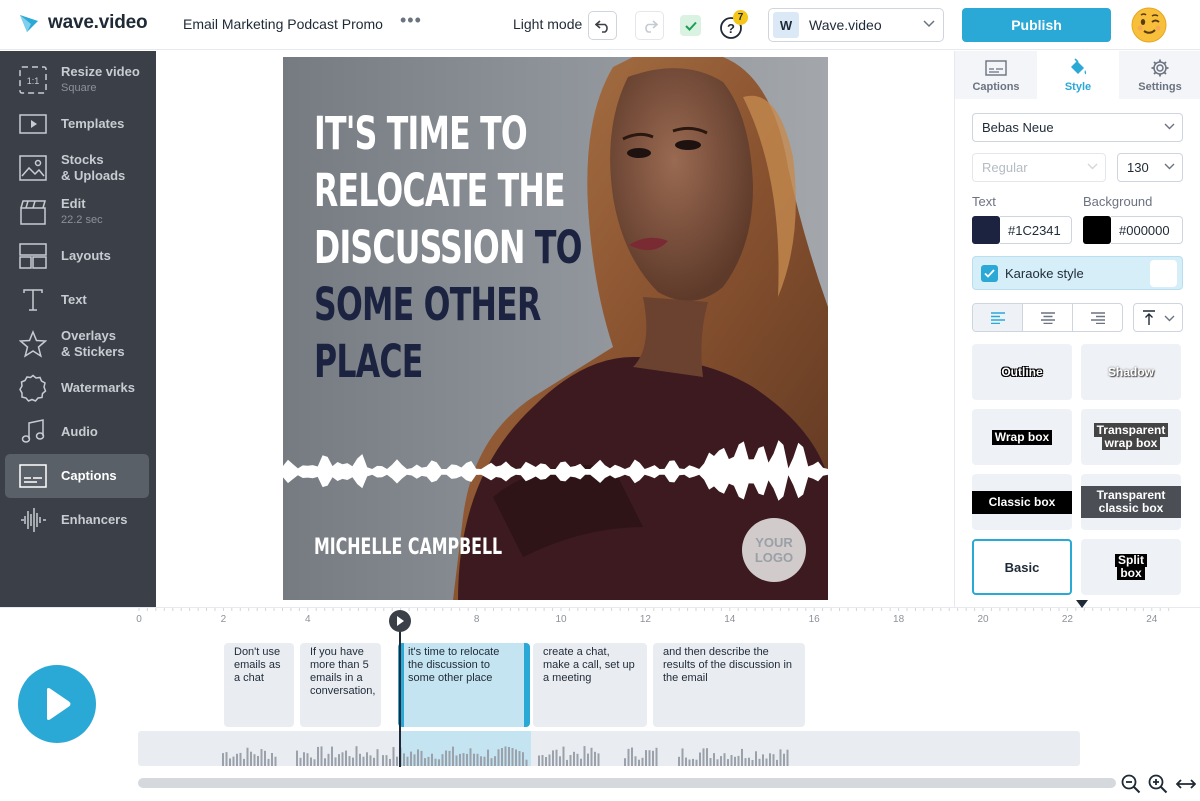 This screenshot has height=801, width=1200. Describe the element at coordinates (996, 87) in the screenshot. I see `tab-label: Captions` at that location.